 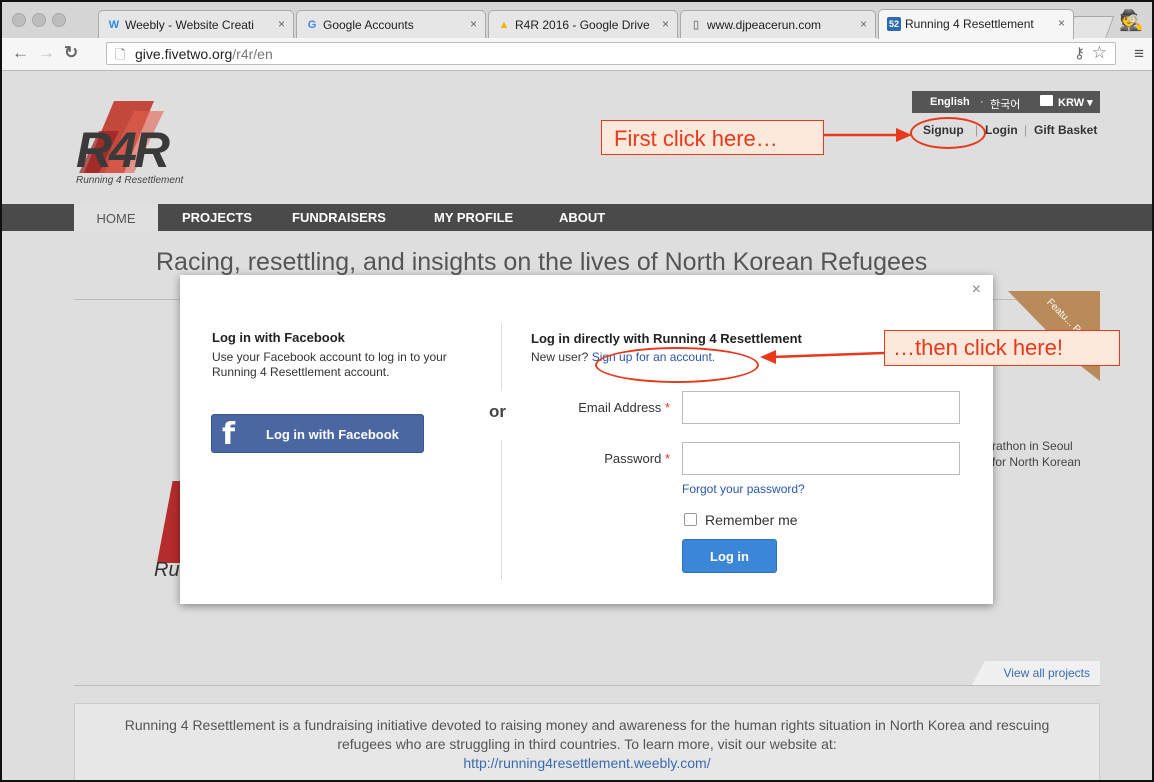 I want to click on project-text-line: rathon in Seoul, so click(x=1032, y=446).